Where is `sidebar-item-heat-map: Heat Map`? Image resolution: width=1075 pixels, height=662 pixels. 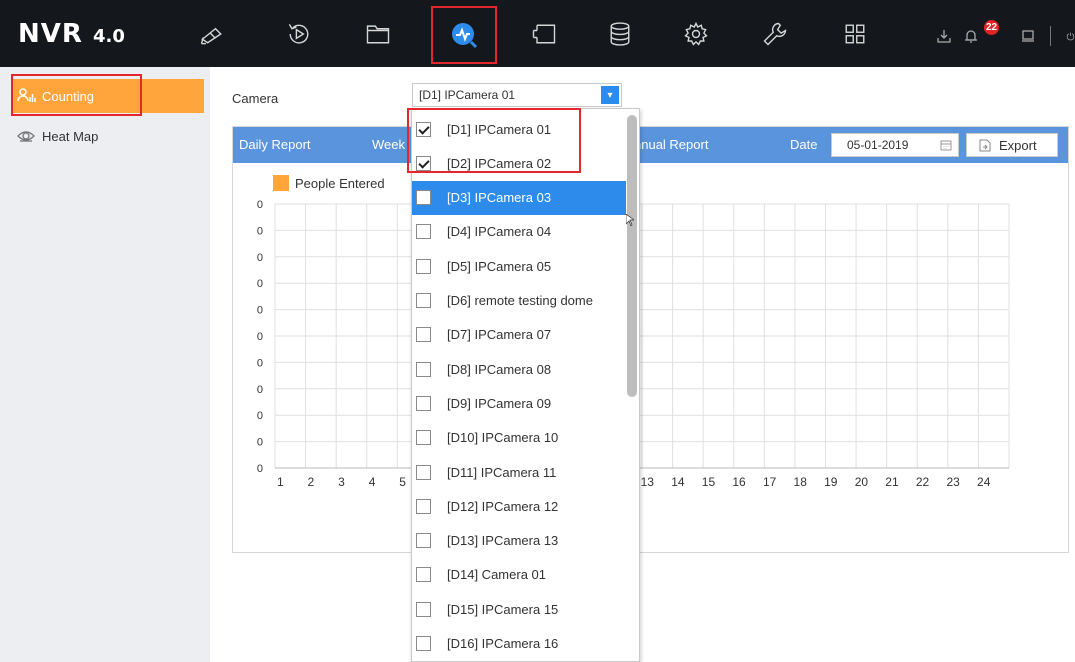 sidebar-item-heat-map: Heat Map is located at coordinates (108, 136).